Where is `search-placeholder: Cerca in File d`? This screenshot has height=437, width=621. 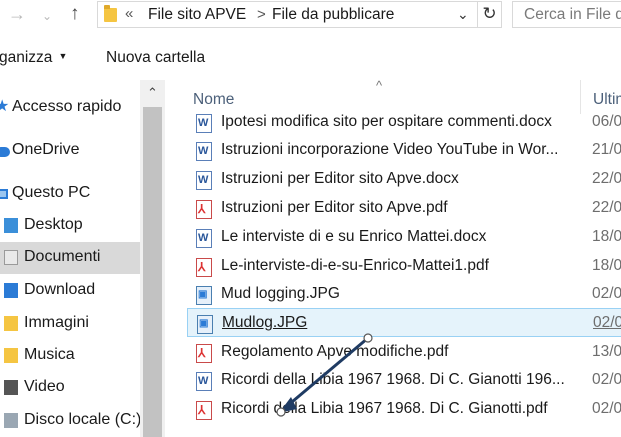 search-placeholder: Cerca in File d is located at coordinates (572, 14).